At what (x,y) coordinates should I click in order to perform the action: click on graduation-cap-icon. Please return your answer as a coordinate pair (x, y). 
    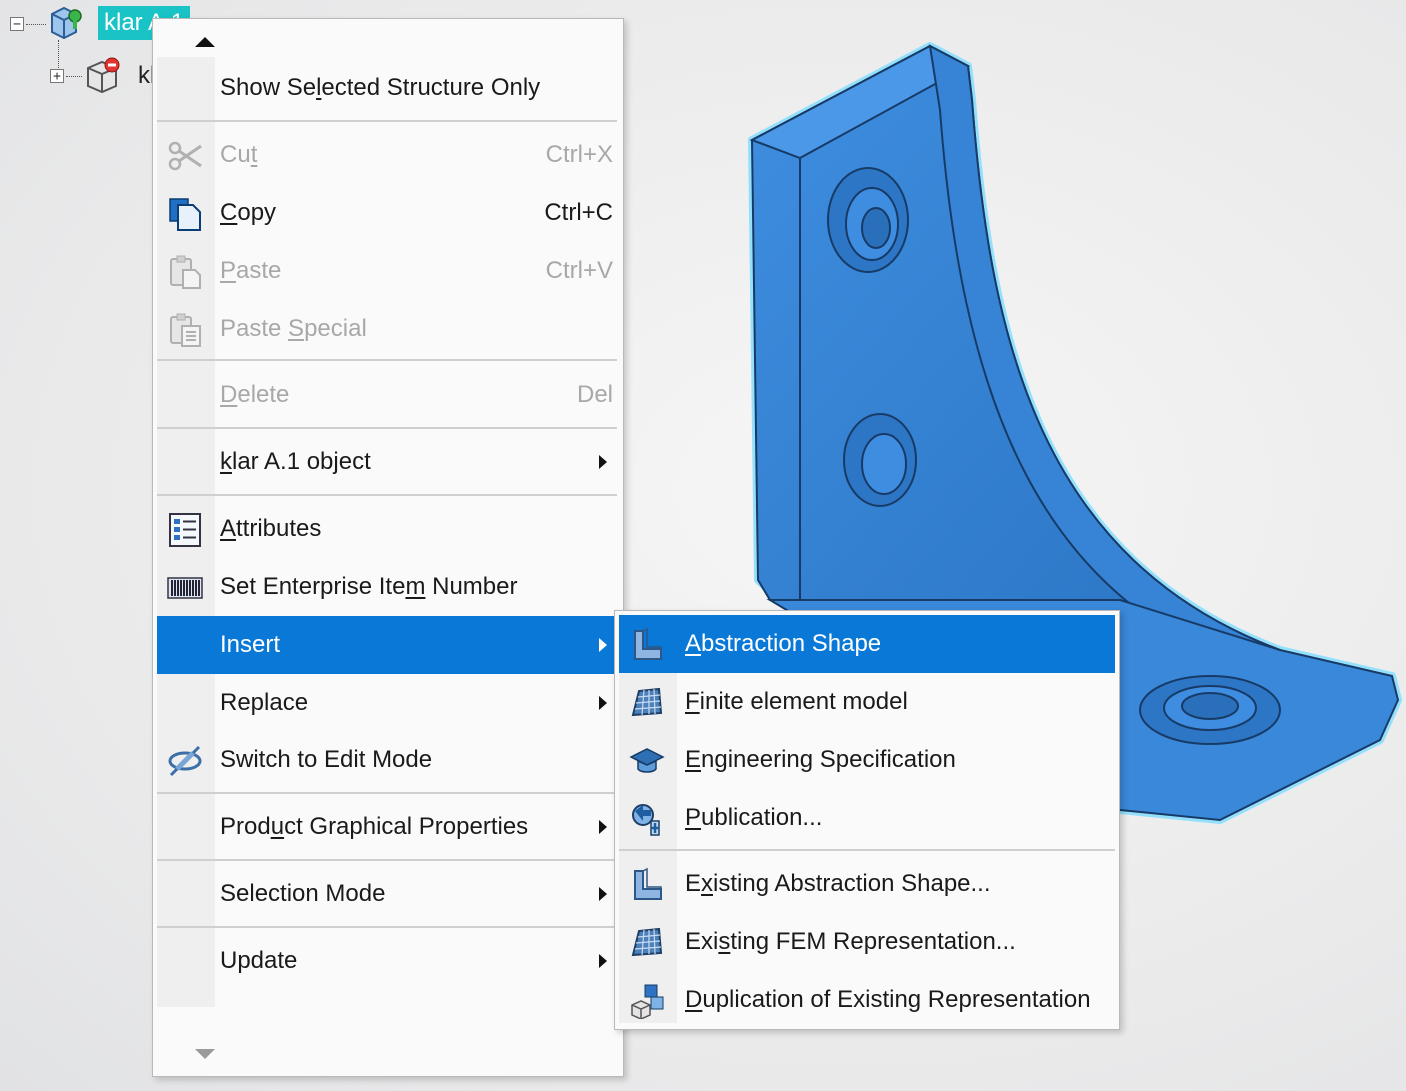
    Looking at the image, I should click on (647, 760).